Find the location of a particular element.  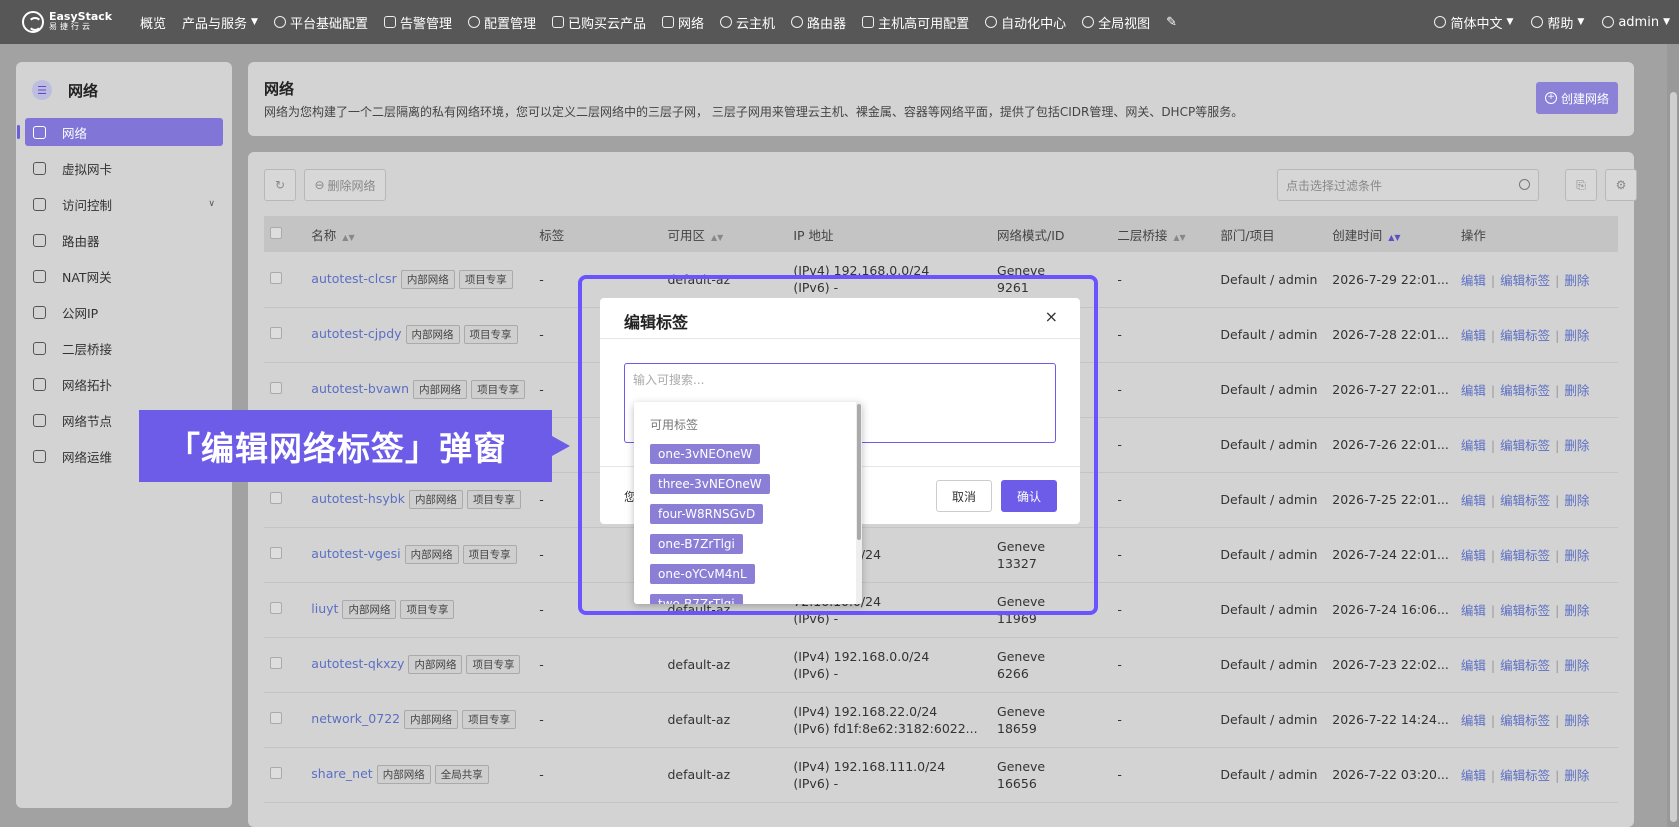

available-tag: three-3vNEOneW is located at coordinates (710, 484).